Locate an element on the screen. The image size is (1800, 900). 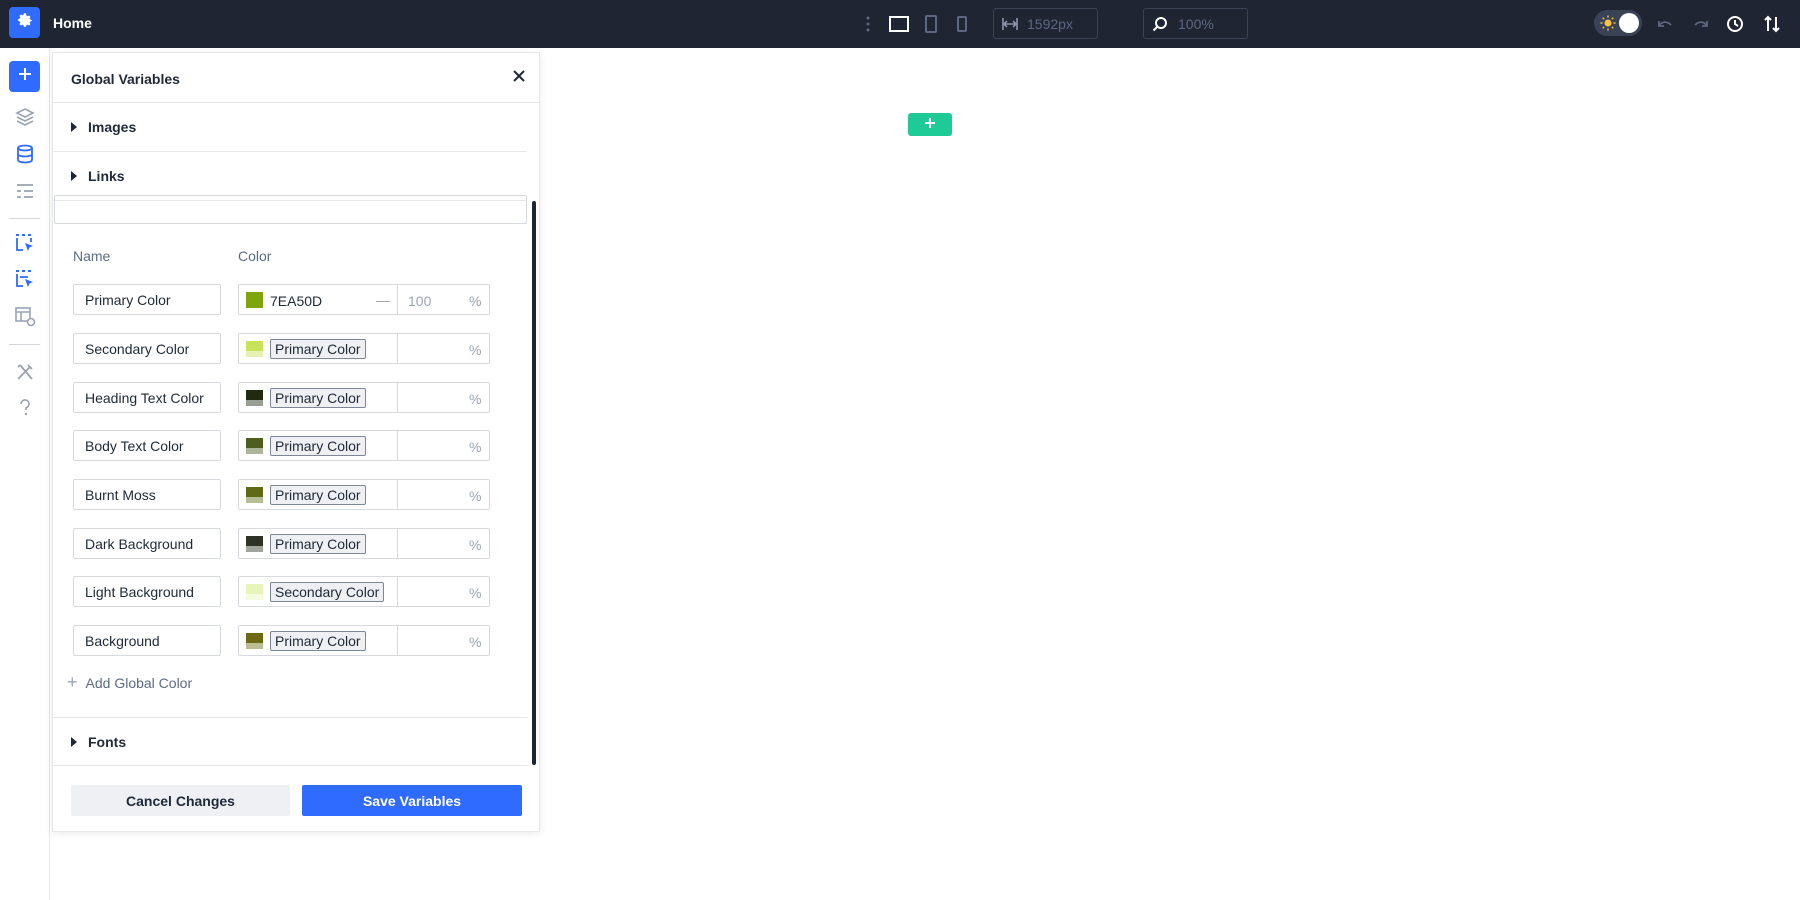
undo-icon is located at coordinates (1666, 24).